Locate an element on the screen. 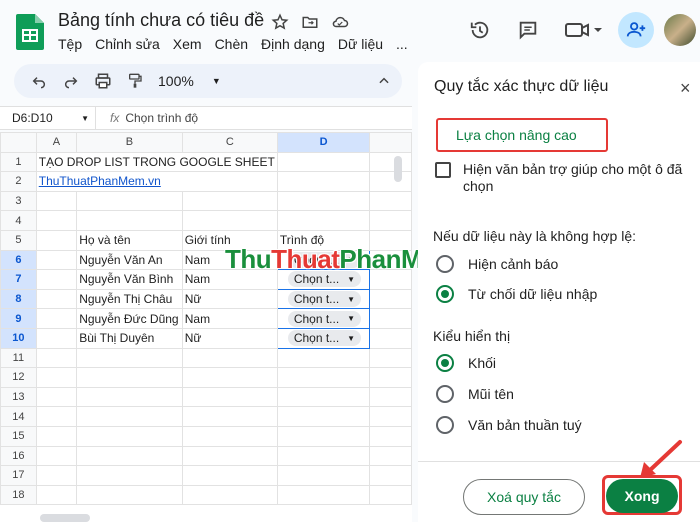 The width and height of the screenshot is (700, 522). radio-option-chip: Khối is located at coordinates (466, 363).